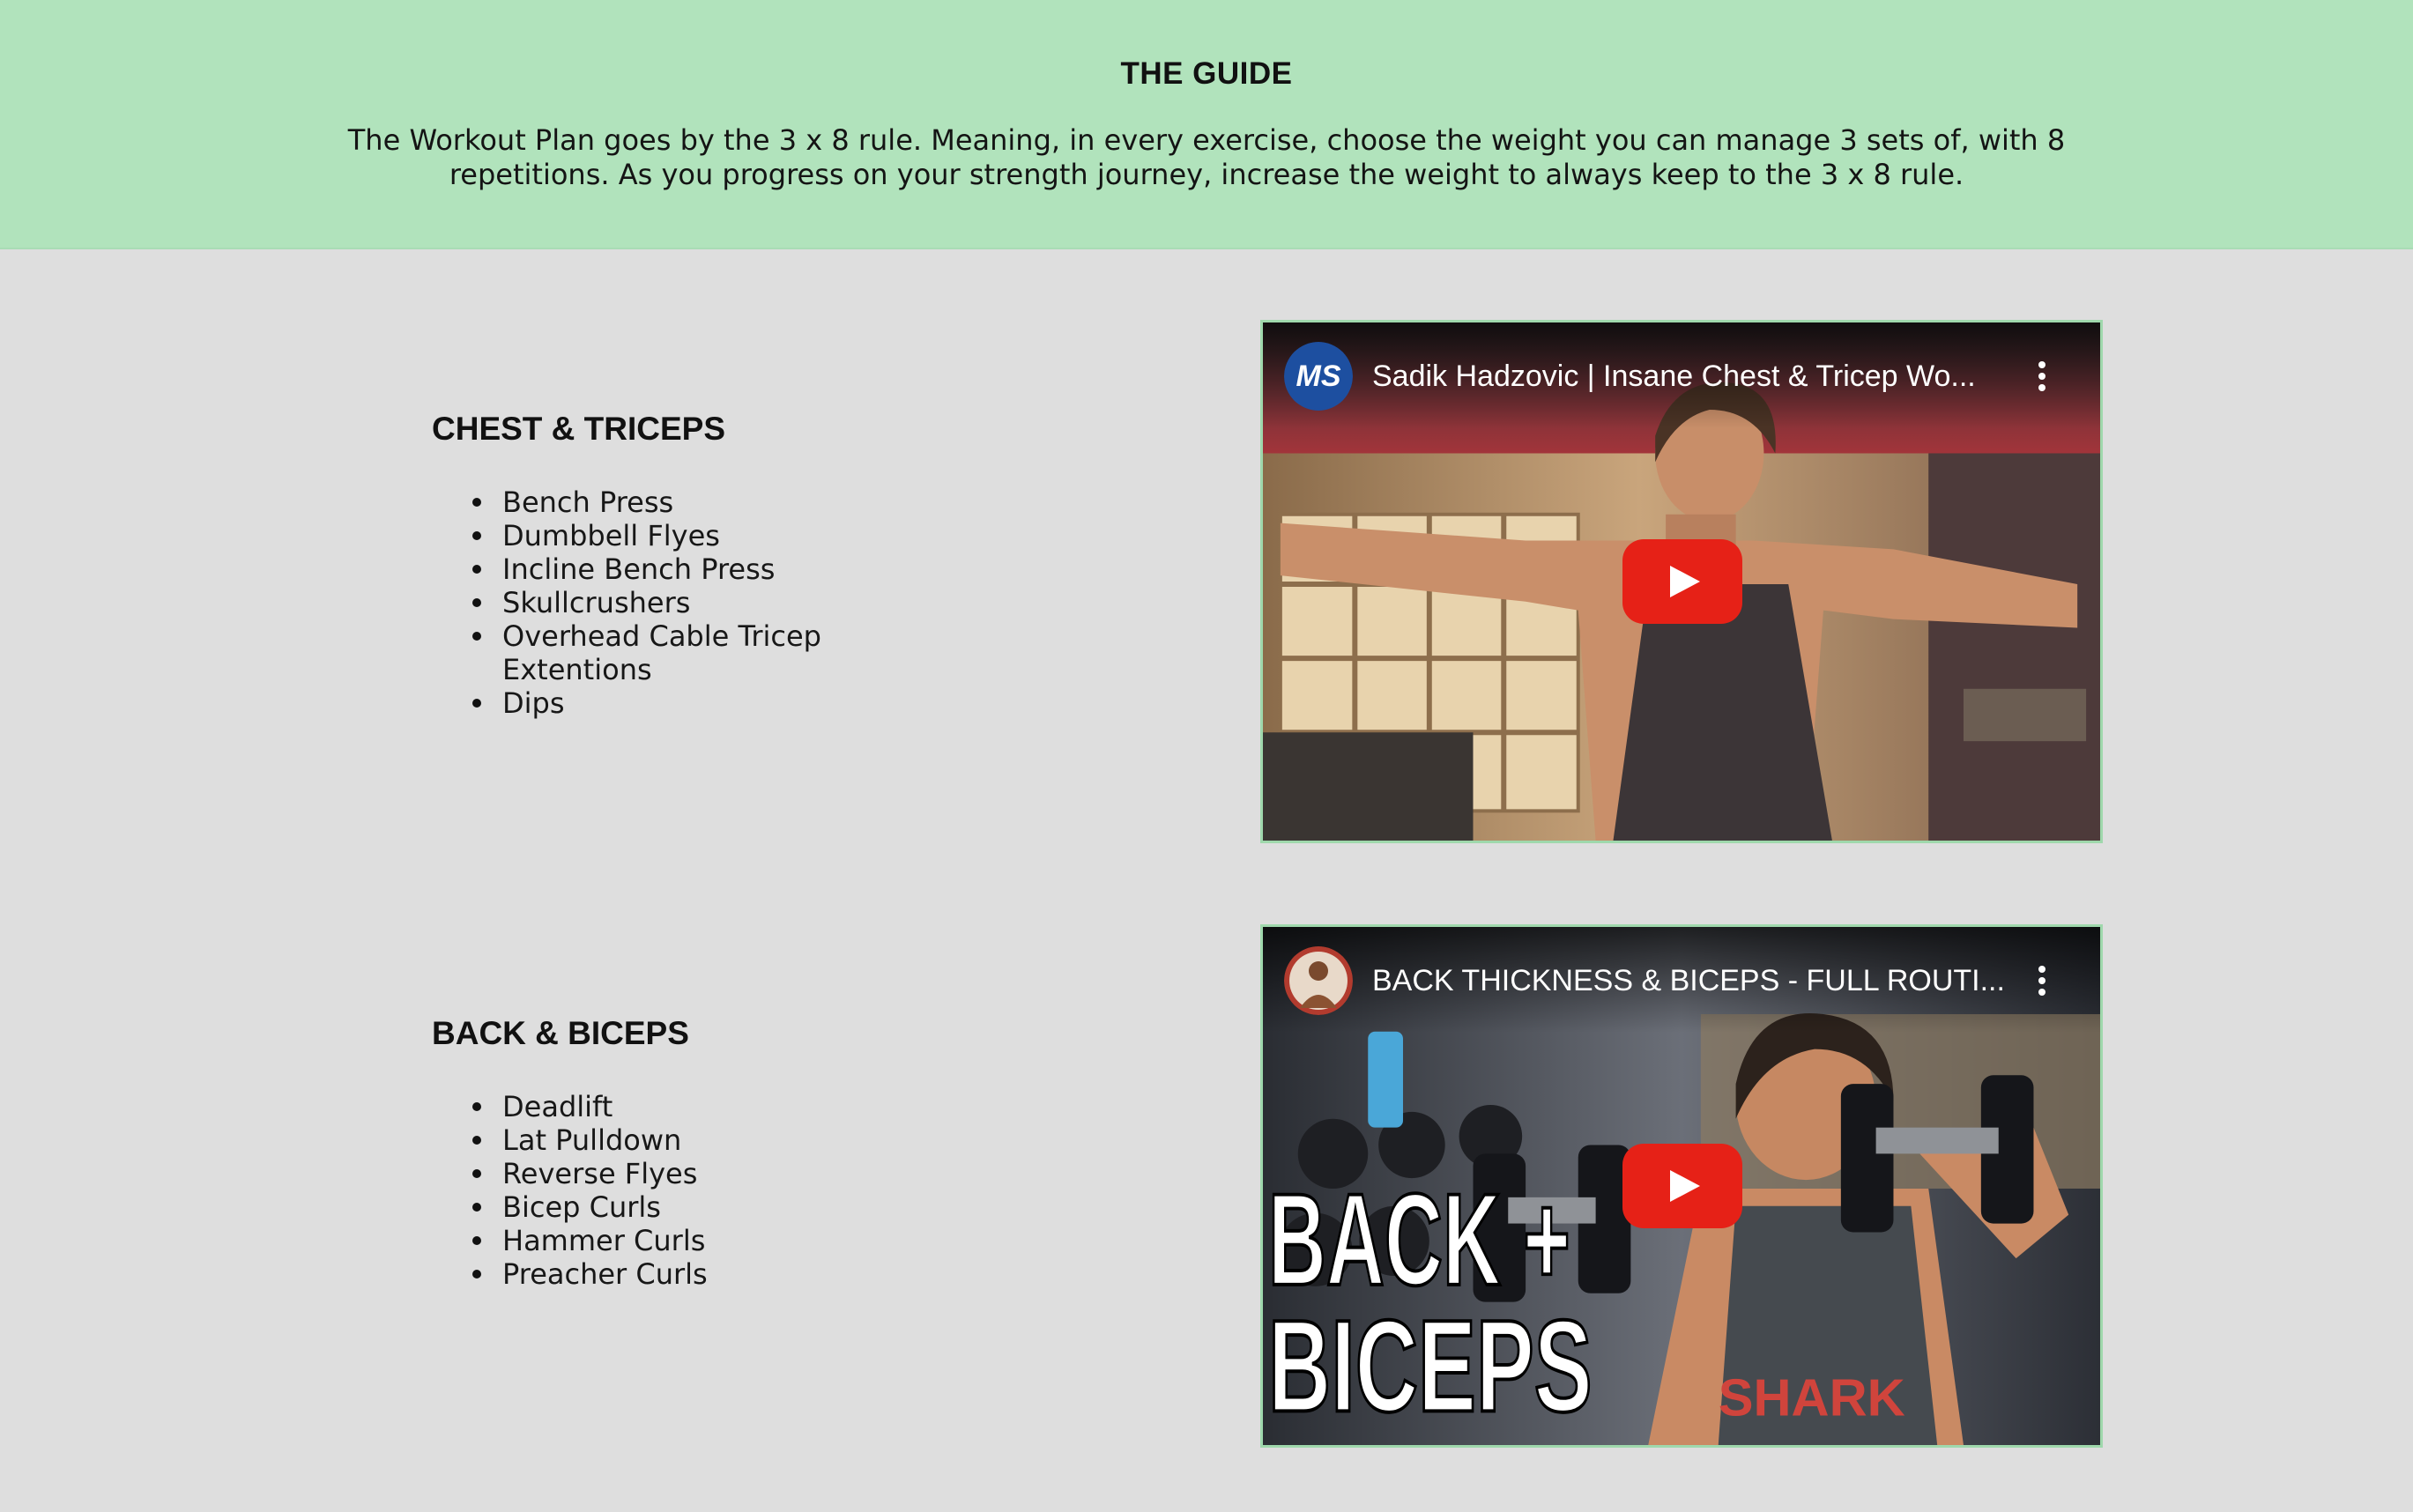  Describe the element at coordinates (579, 429) in the screenshot. I see `section-title: CHEST & TRICEPS` at that location.